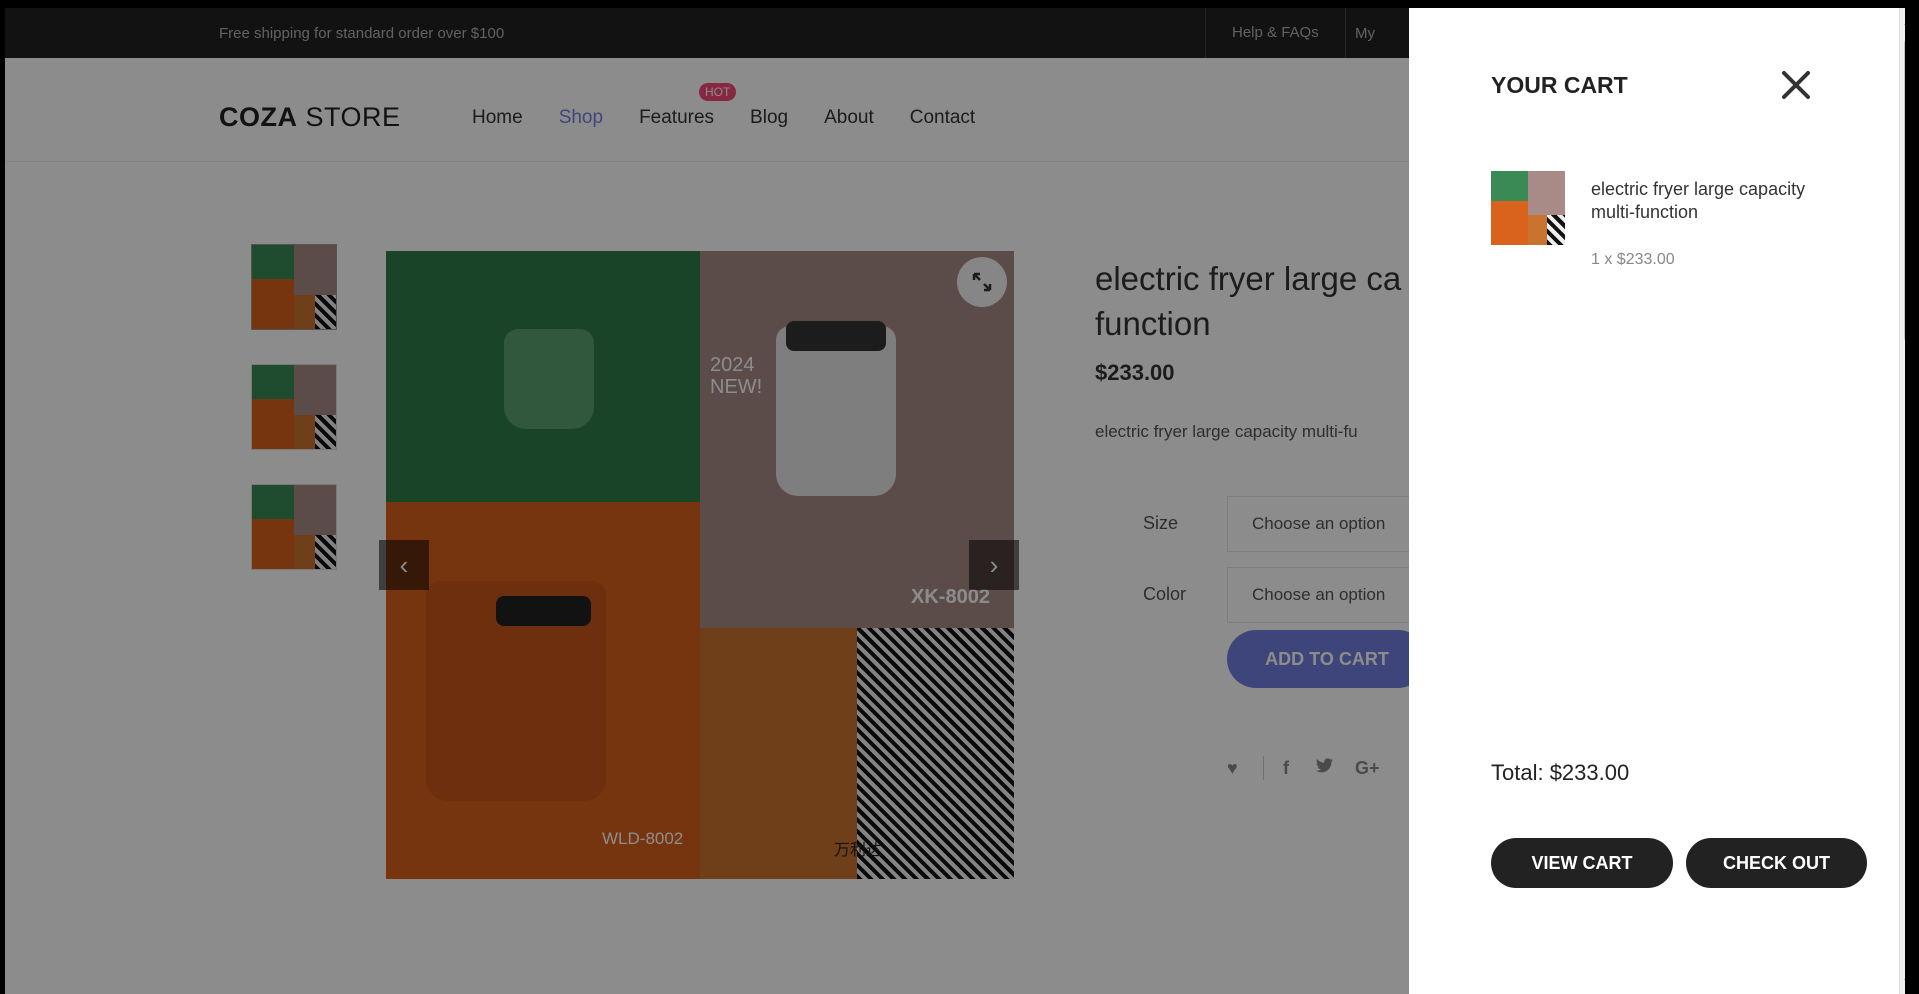 The width and height of the screenshot is (1919, 994). I want to click on page-scrollbar, so click(1902, 501).